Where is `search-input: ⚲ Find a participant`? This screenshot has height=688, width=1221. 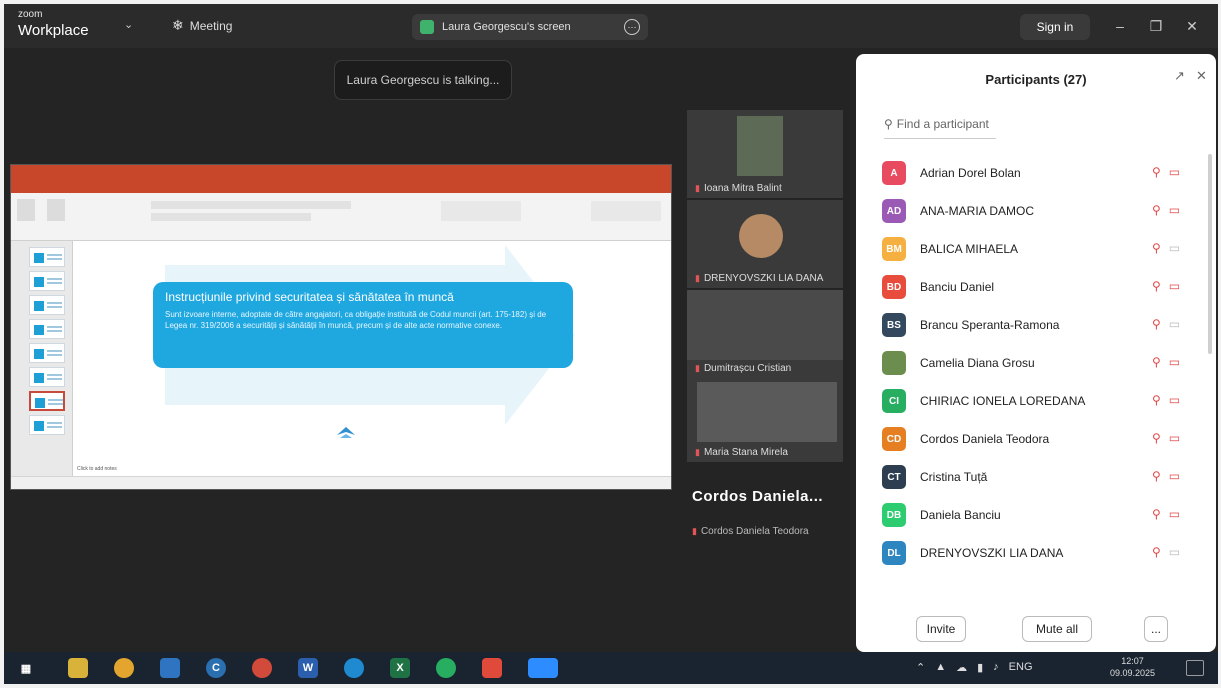
search-input: ⚲ Find a participant is located at coordinates (959, 124).